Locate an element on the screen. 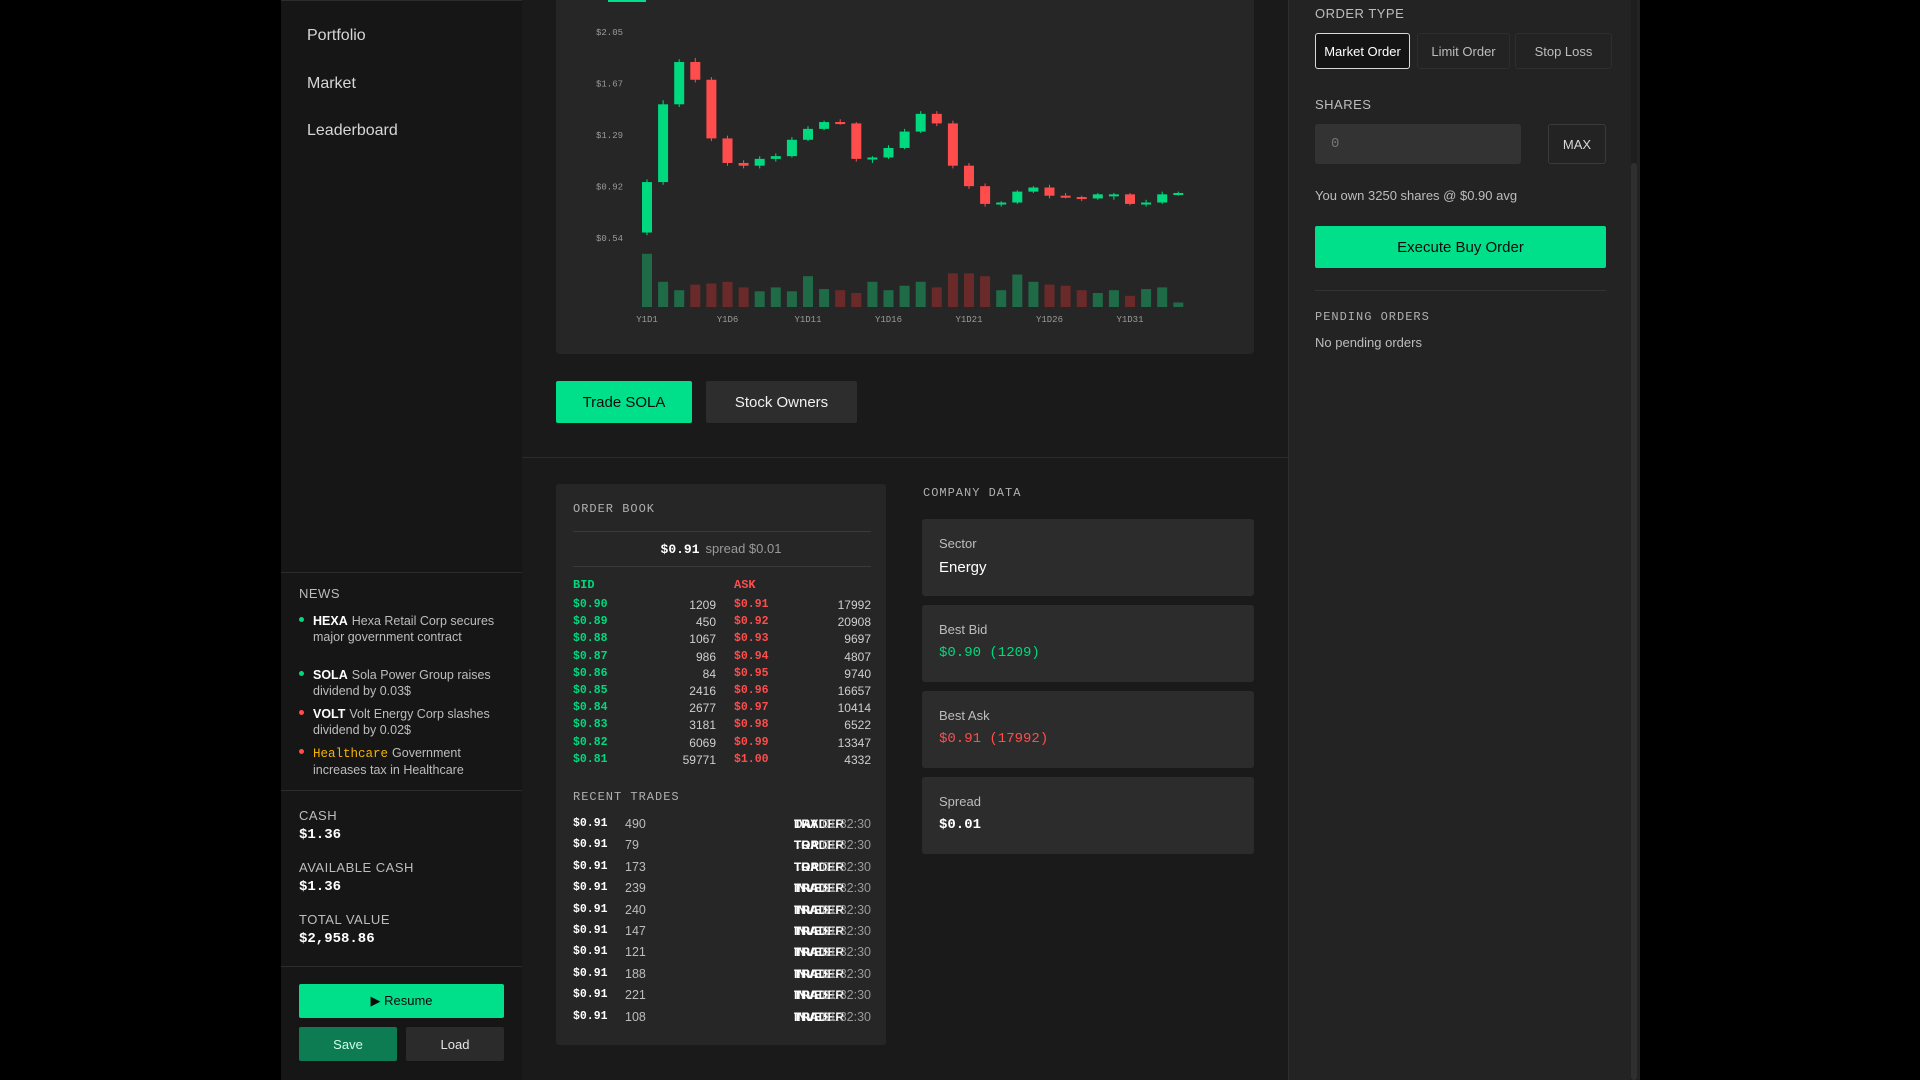 Image resolution: width=1920 pixels, height=1080 pixels. ask-price: $0.99 is located at coordinates (751, 742).